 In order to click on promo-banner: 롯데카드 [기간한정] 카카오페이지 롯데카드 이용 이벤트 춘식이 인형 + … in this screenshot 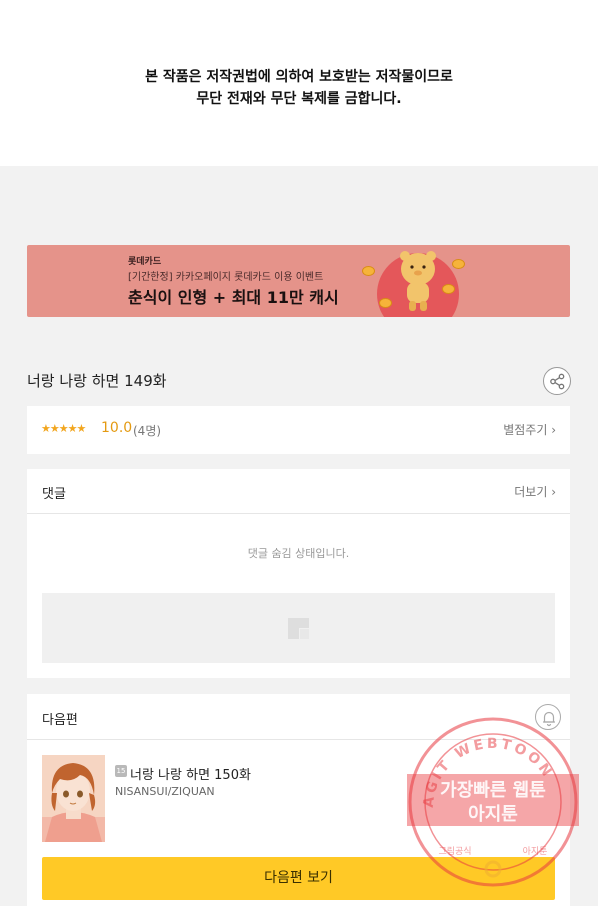, I will do `click(298, 281)`.